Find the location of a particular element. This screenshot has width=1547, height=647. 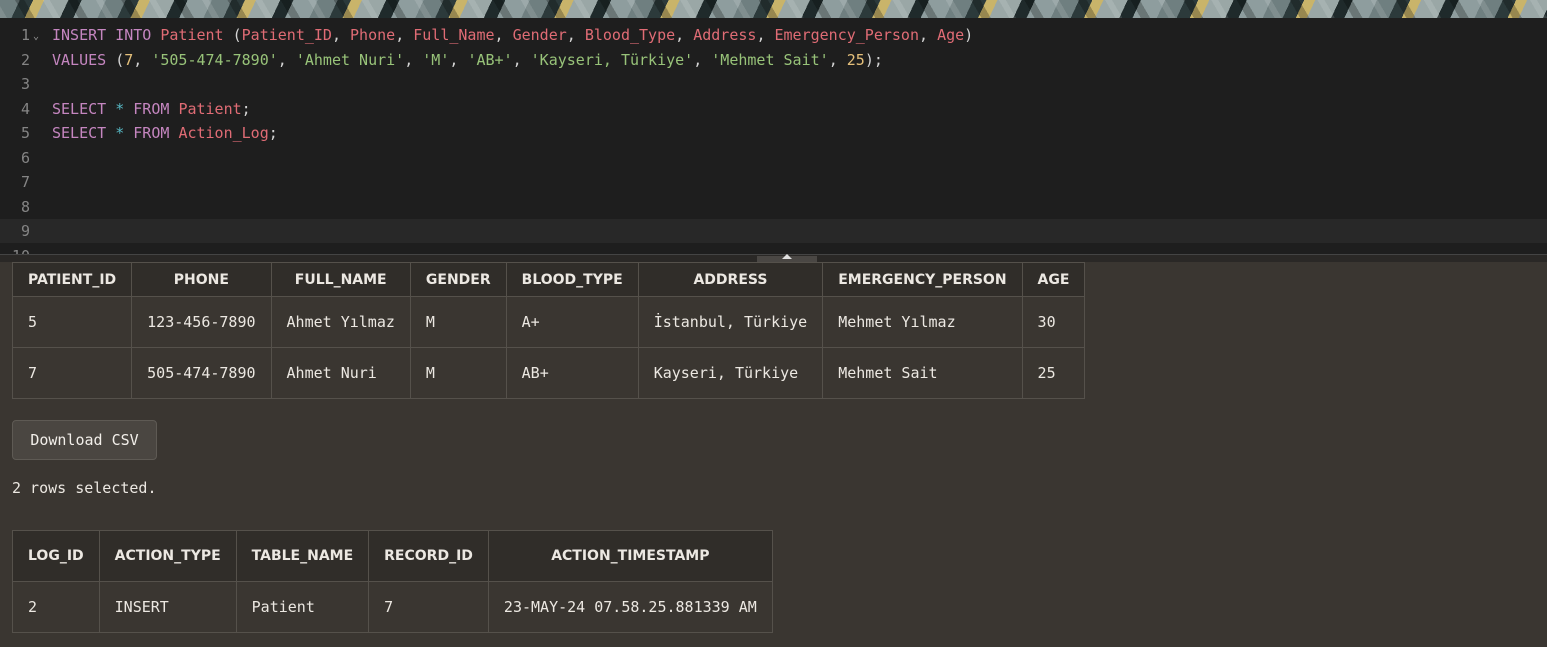

table-cell: Patient is located at coordinates (302, 607).